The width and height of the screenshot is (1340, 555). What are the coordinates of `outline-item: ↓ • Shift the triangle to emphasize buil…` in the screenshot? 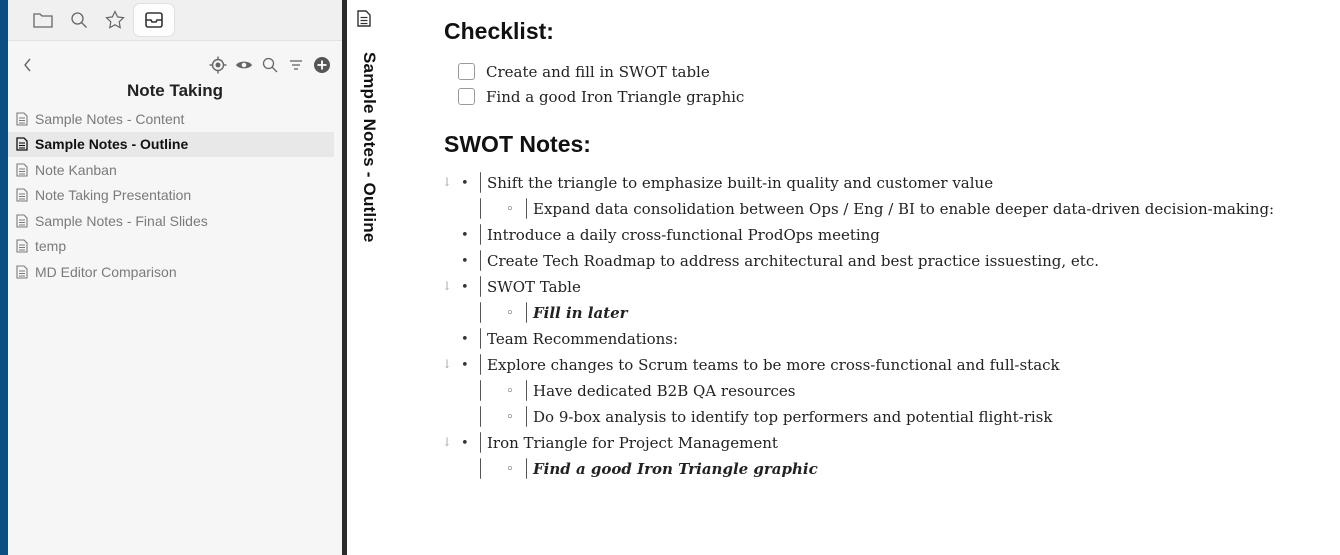 It's located at (891, 183).